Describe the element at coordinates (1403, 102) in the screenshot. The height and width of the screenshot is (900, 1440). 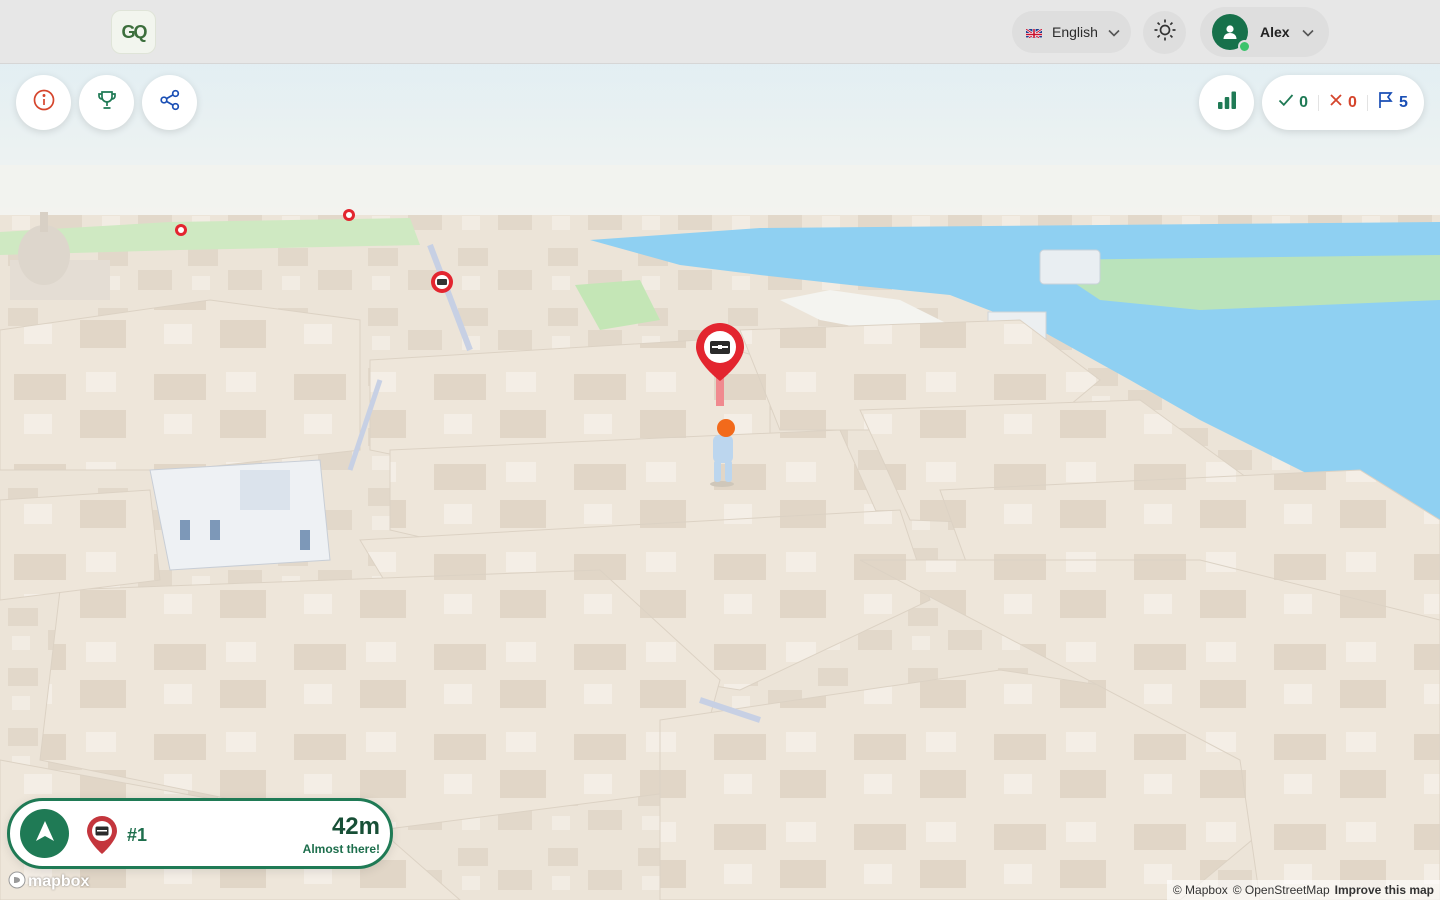
I see `flags-value: 5` at that location.